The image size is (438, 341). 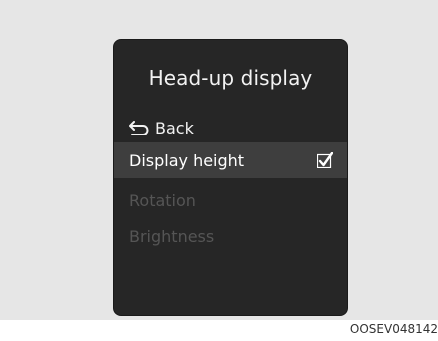 I want to click on menu-item-label: Rotation, so click(x=162, y=200).